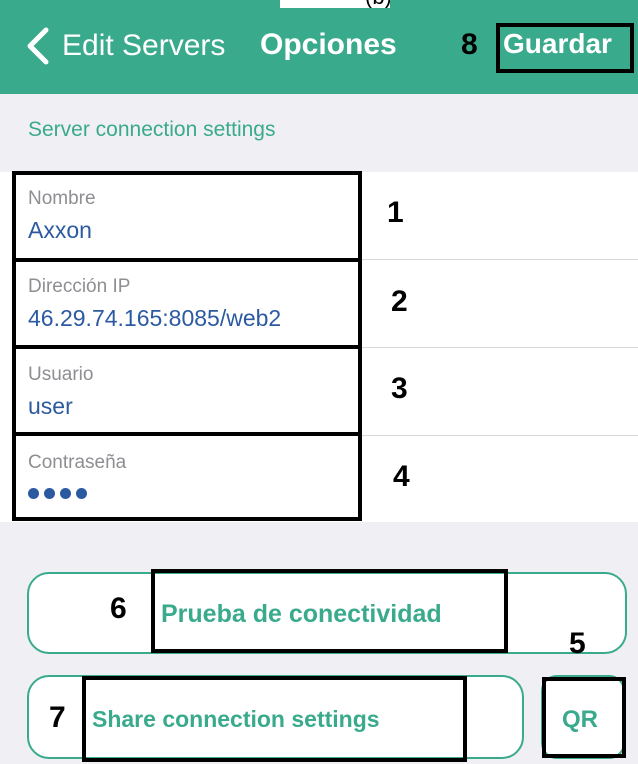  I want to click on callout-number-4: 4, so click(401, 476).